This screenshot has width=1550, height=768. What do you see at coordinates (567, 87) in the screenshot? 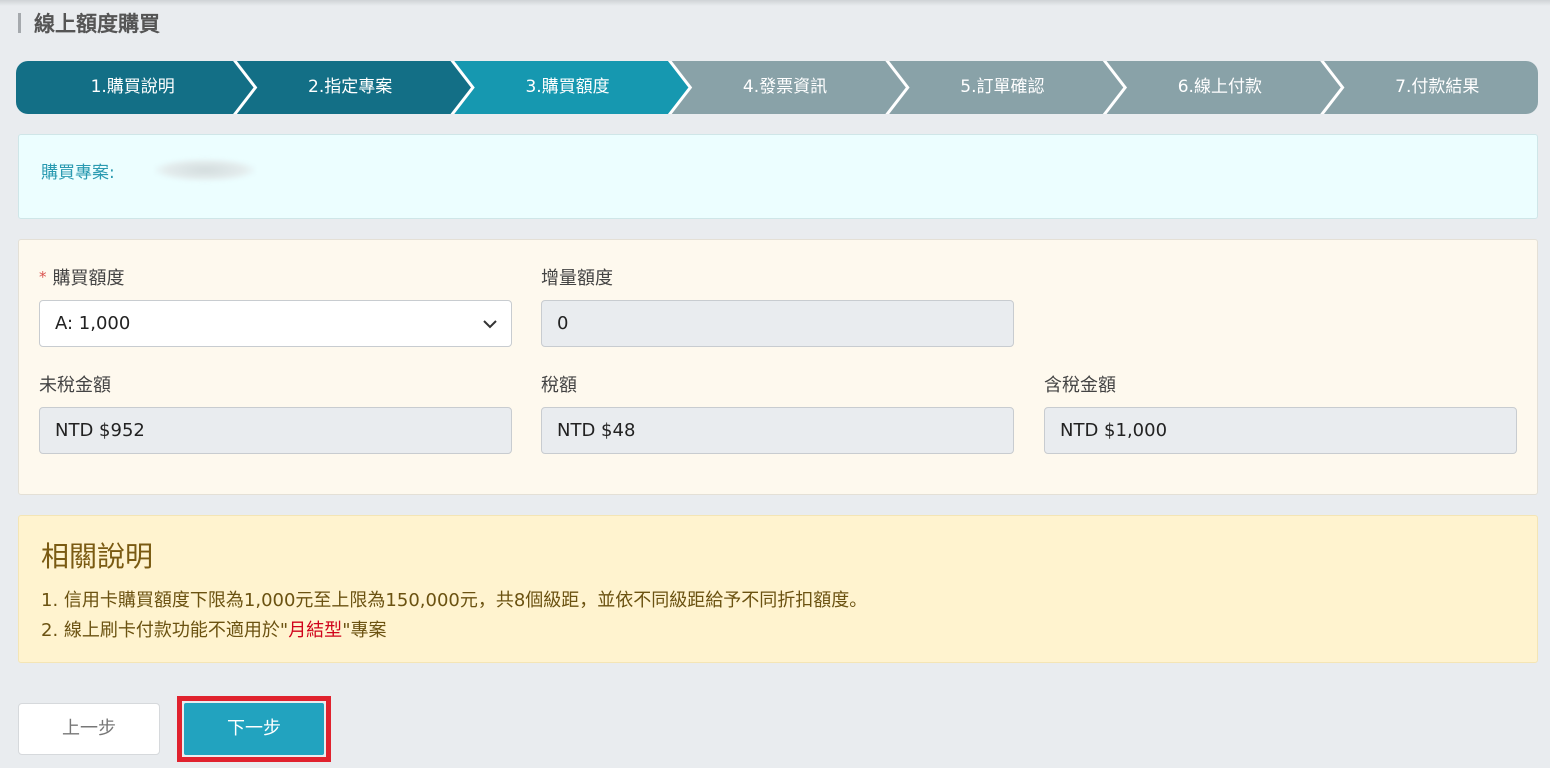
I see `step-3-label: 3.購買額度` at bounding box center [567, 87].